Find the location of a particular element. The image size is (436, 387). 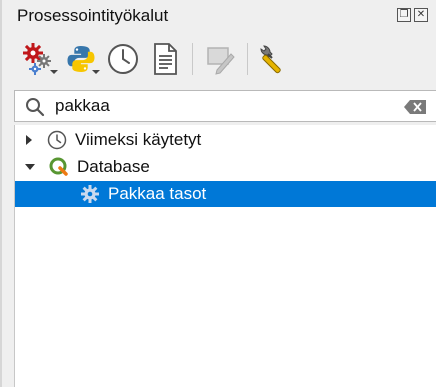

clear-icon is located at coordinates (415, 107).